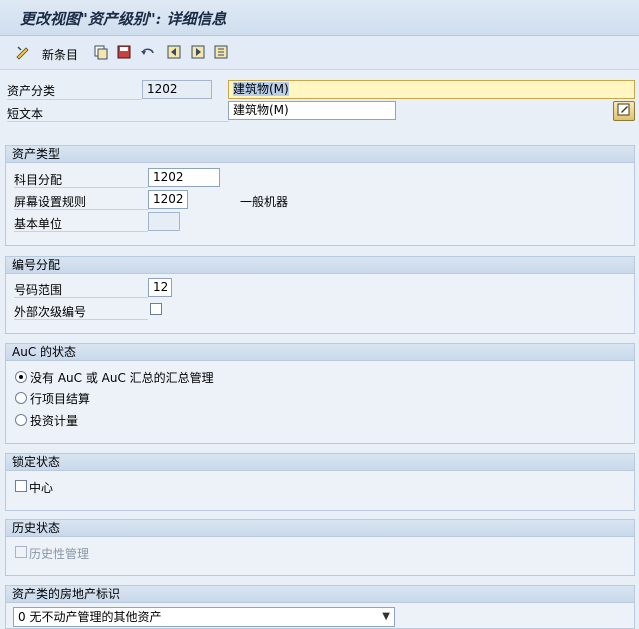 This screenshot has height=629, width=639. What do you see at coordinates (81, 297) in the screenshot?
I see `number-range-underline` at bounding box center [81, 297].